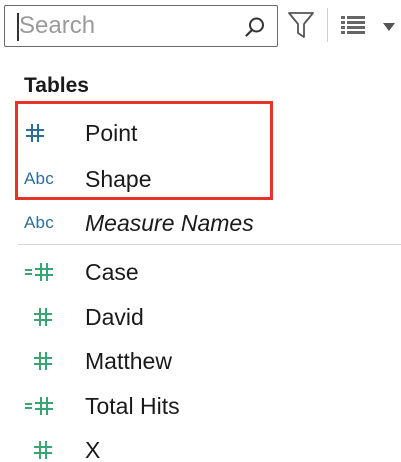 The height and width of the screenshot is (462, 401). What do you see at coordinates (18, 27) in the screenshot?
I see `text-cursor` at bounding box center [18, 27].